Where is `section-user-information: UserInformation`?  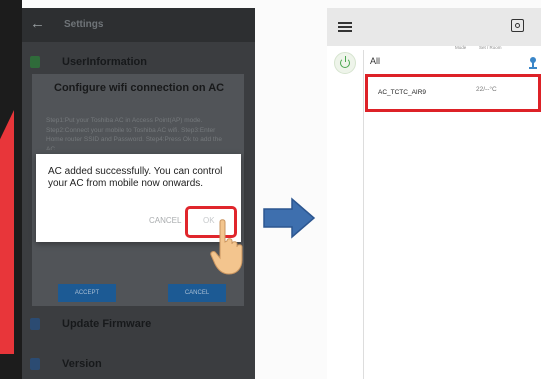 section-user-information: UserInformation is located at coordinates (138, 63).